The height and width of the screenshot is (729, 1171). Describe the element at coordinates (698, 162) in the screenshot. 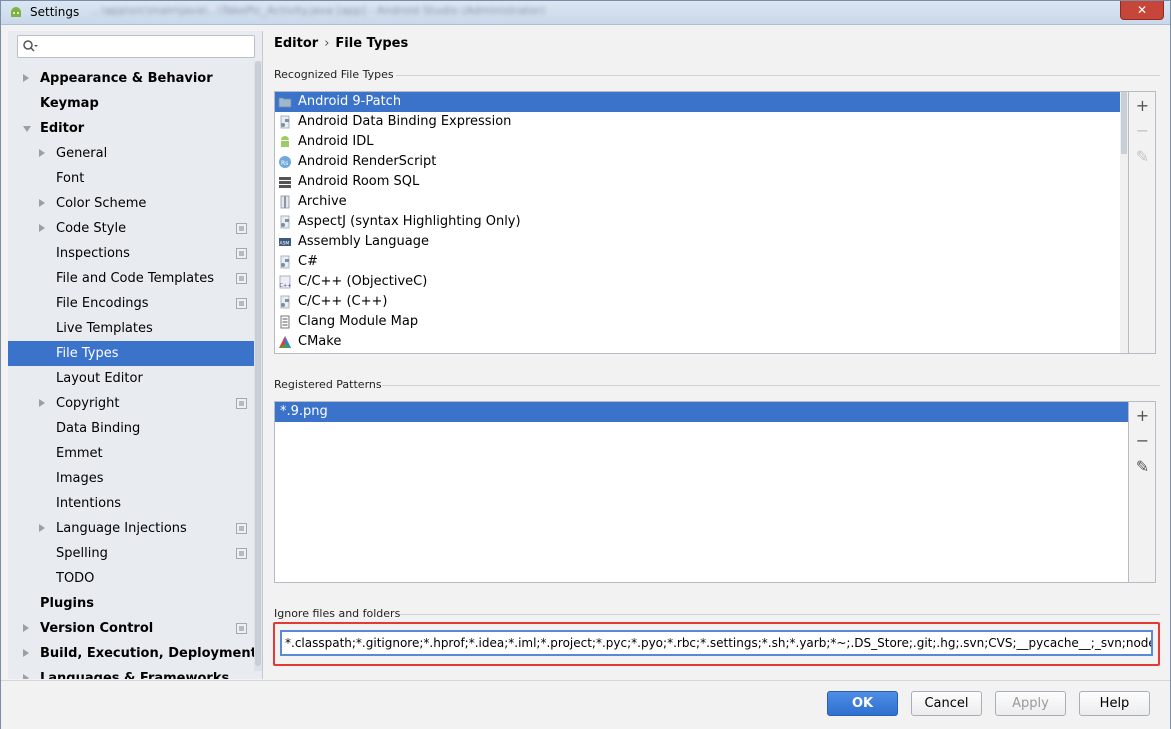

I see `file-type-row: Rs Android RenderScript` at that location.